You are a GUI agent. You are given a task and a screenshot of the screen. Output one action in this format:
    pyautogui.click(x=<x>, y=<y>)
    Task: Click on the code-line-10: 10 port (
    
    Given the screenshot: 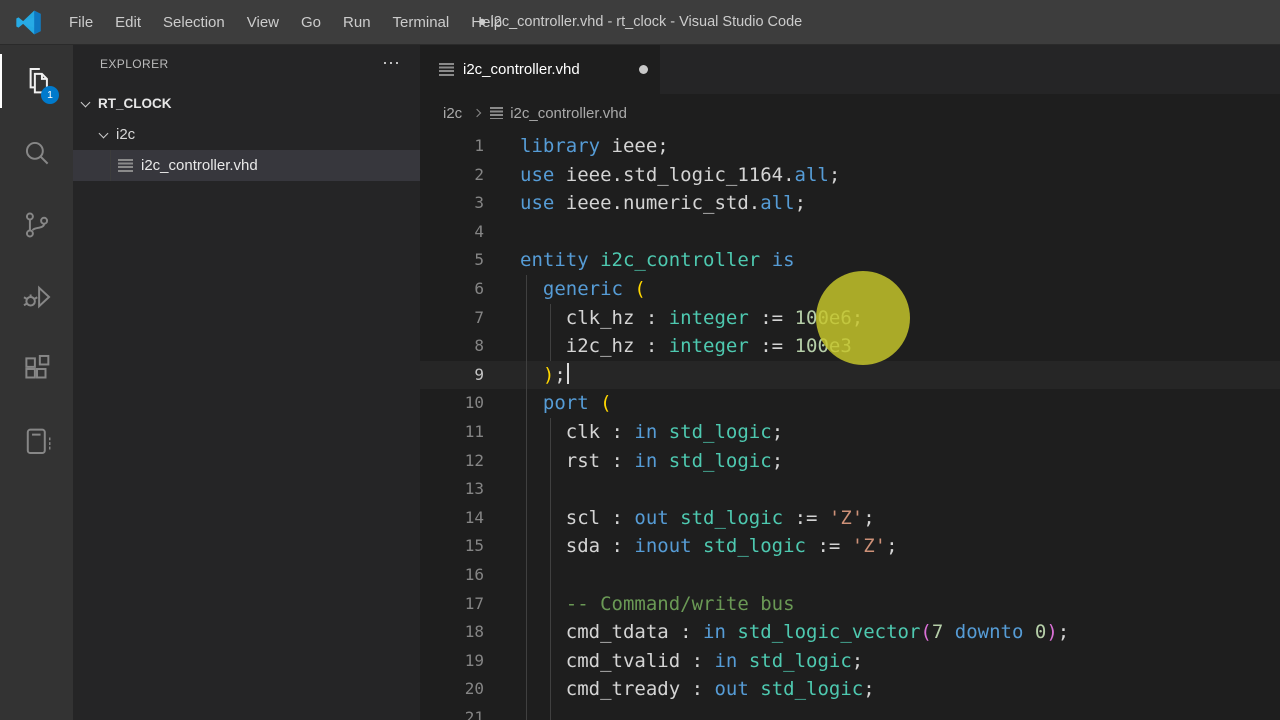 What is the action you would take?
    pyautogui.click(x=850, y=403)
    